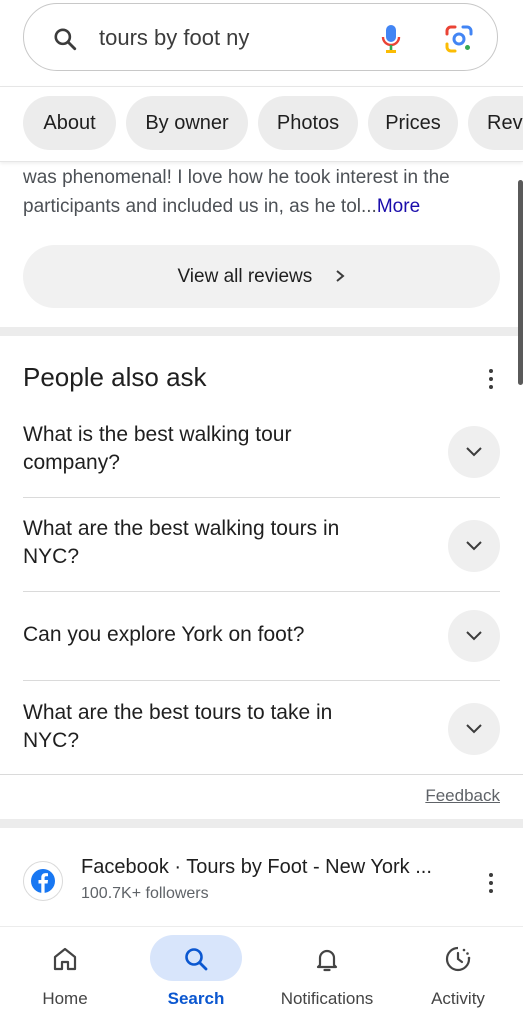 This screenshot has width=523, height=1025. Describe the element at coordinates (458, 959) in the screenshot. I see `activity-icon` at that location.